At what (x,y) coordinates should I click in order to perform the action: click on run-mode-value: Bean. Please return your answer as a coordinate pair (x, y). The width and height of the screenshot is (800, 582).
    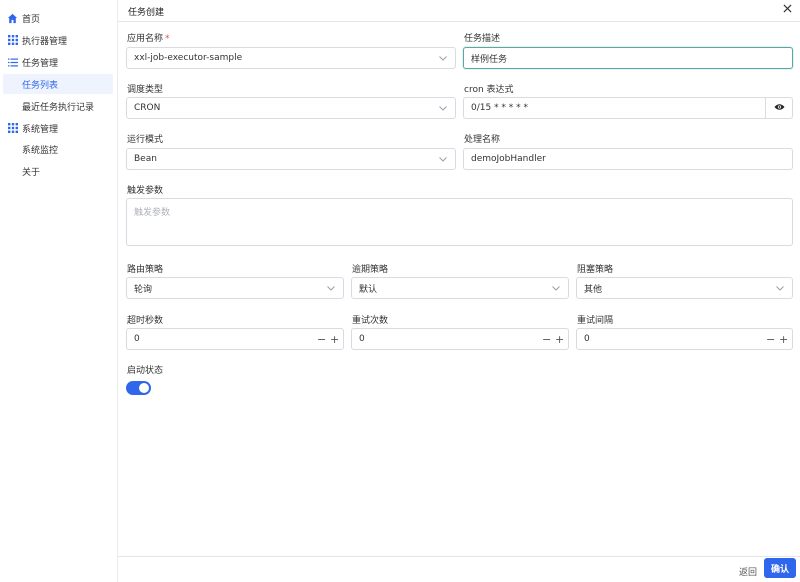
    Looking at the image, I should click on (145, 159).